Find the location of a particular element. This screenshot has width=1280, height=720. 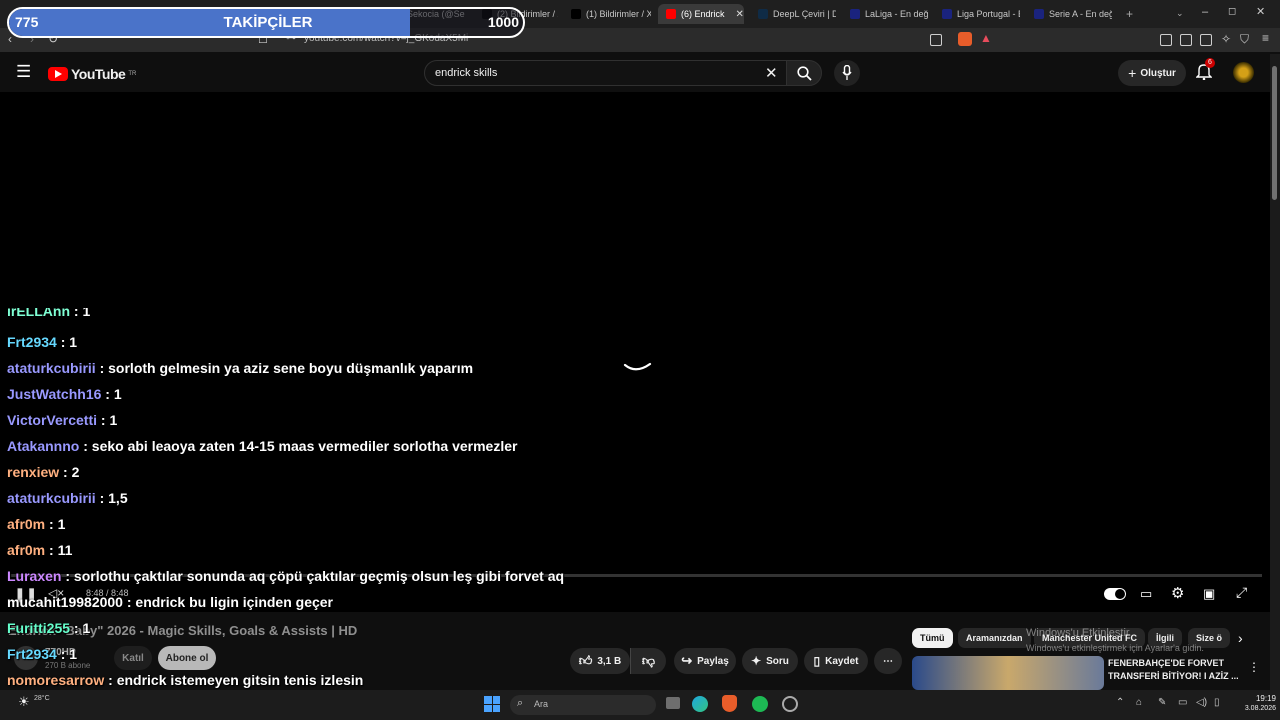

tab-list-icon: ⌄ is located at coordinates (1180, 13).